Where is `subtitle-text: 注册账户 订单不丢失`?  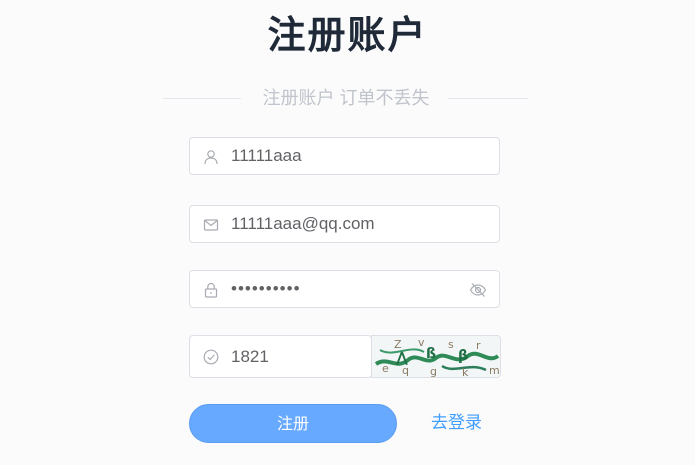 subtitle-text: 注册账户 订单不丢失 is located at coordinates (346, 98).